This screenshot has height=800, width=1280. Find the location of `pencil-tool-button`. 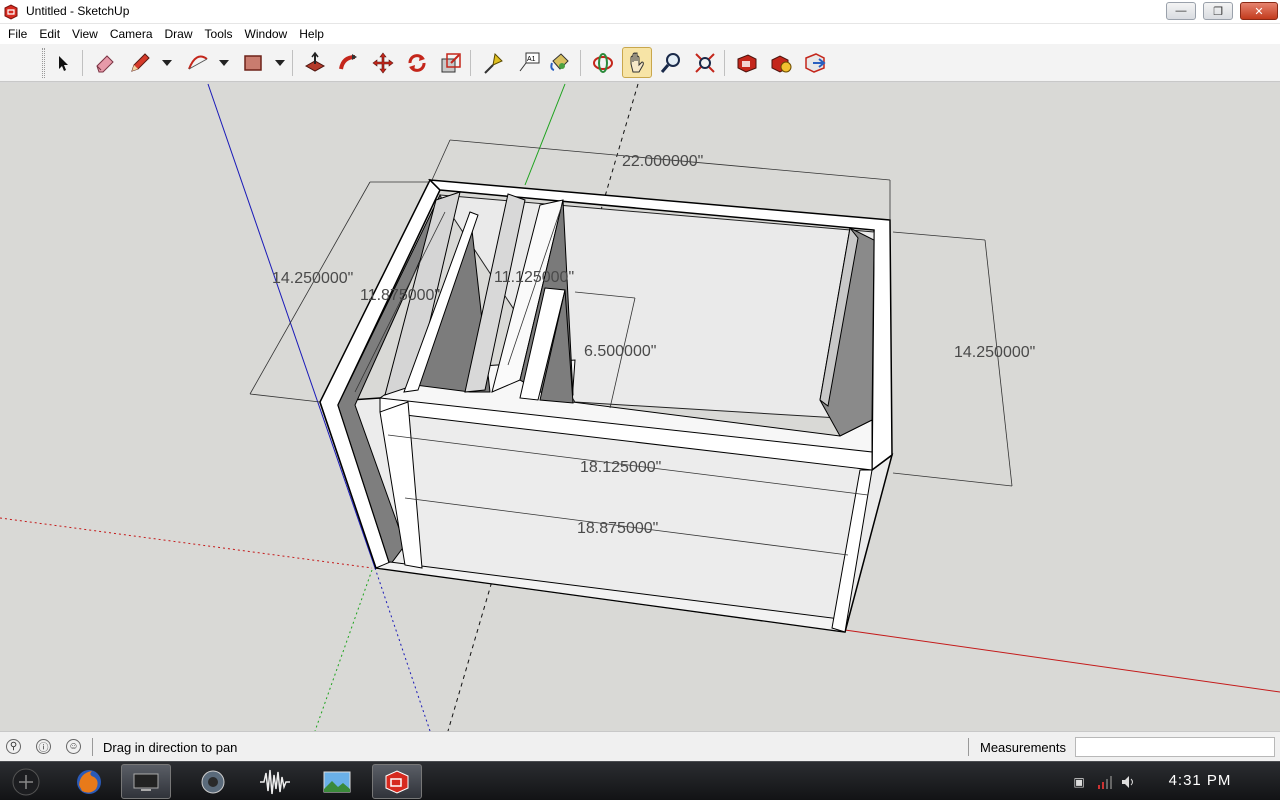

pencil-tool-button is located at coordinates (140, 62).